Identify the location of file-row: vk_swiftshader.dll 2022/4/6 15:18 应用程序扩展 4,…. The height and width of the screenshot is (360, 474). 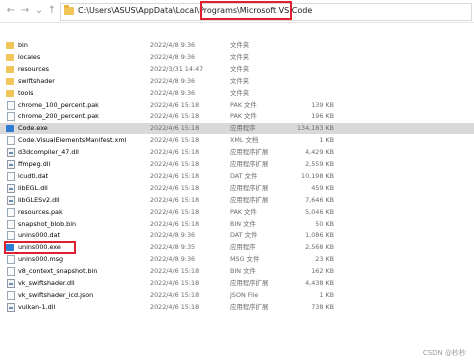
(237, 283).